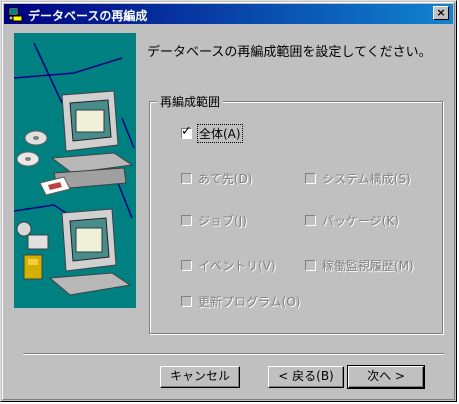  What do you see at coordinates (249, 302) in the screenshot?
I see `checkbox-label: 更新プログラム(O)` at bounding box center [249, 302].